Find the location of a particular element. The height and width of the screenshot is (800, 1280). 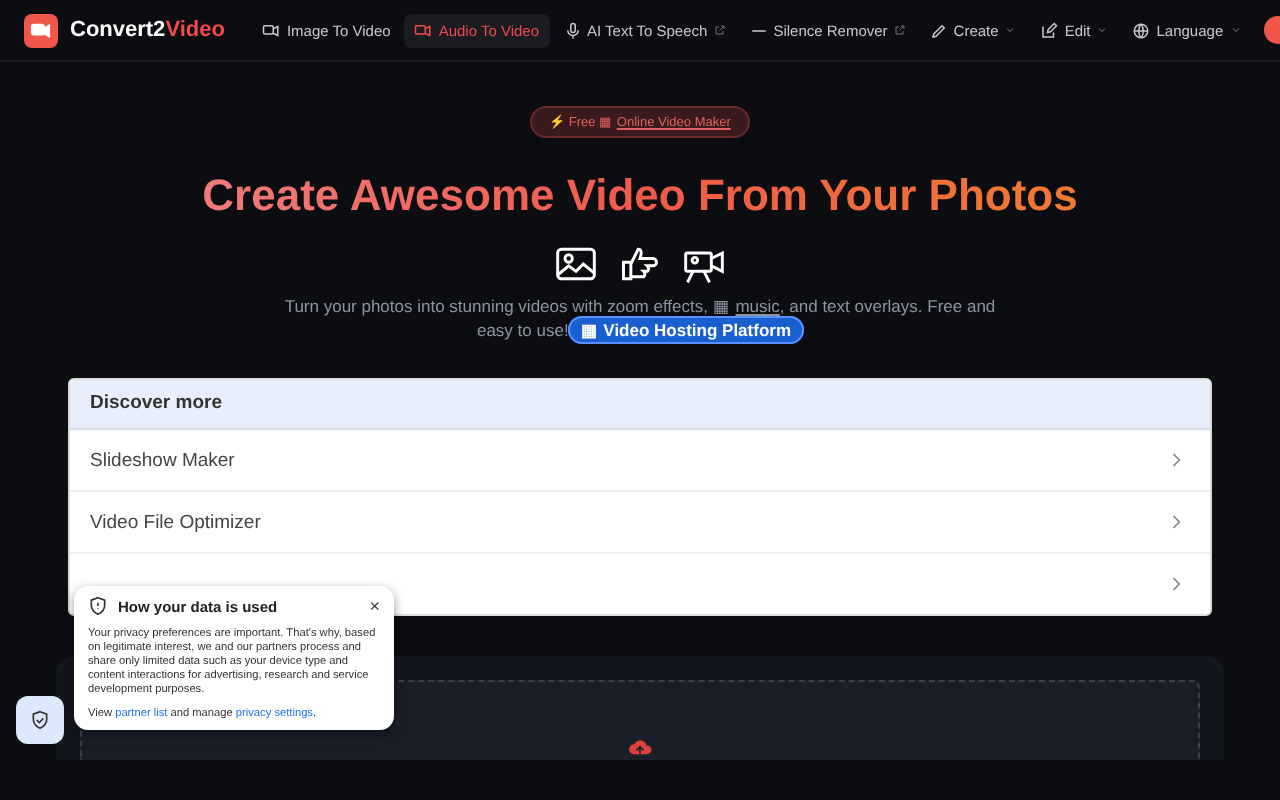

image-icon is located at coordinates (575, 264).